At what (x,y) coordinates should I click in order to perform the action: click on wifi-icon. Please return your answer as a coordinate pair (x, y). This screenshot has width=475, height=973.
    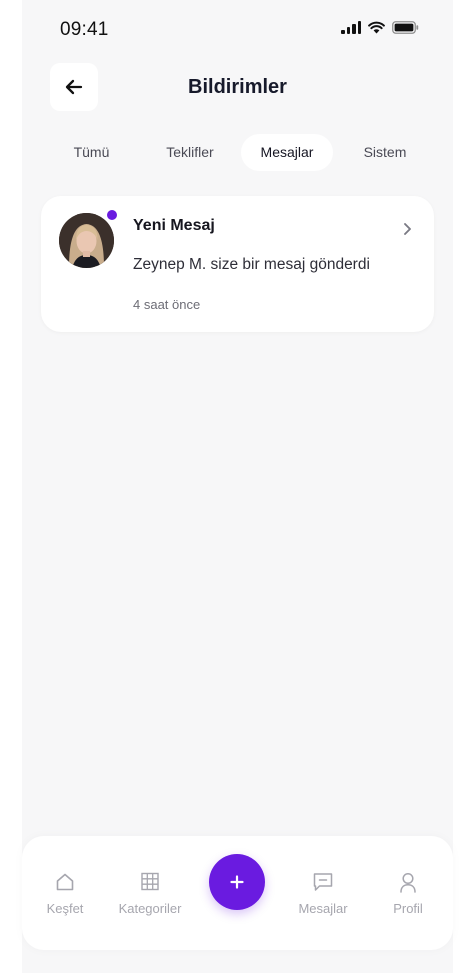
    Looking at the image, I should click on (376, 27).